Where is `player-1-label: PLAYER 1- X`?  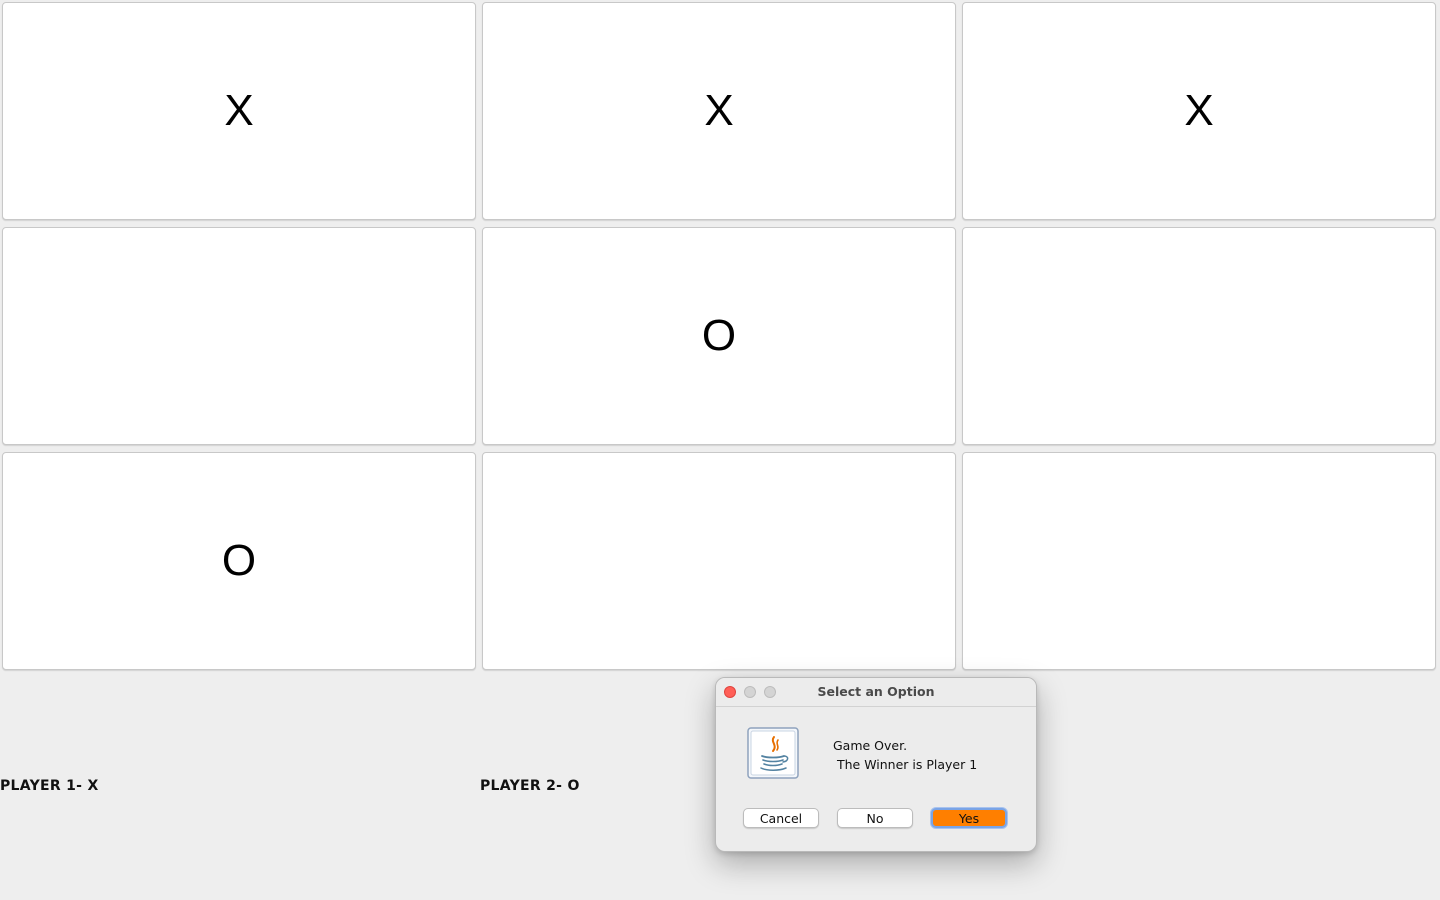
player-1-label: PLAYER 1- X is located at coordinates (49, 786).